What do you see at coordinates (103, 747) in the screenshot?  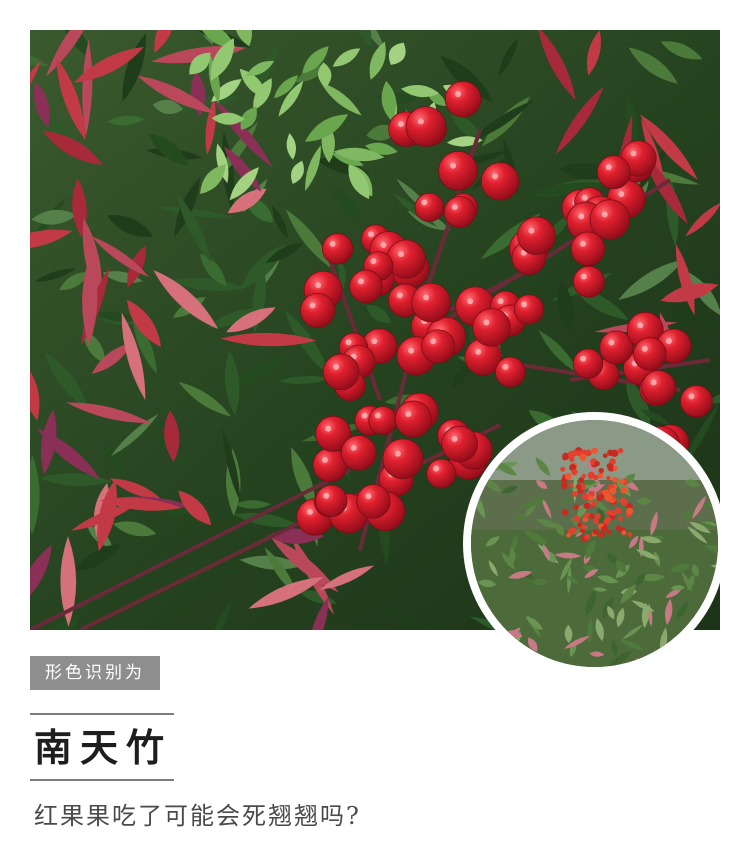 I see `plant-name: 南天竹` at bounding box center [103, 747].